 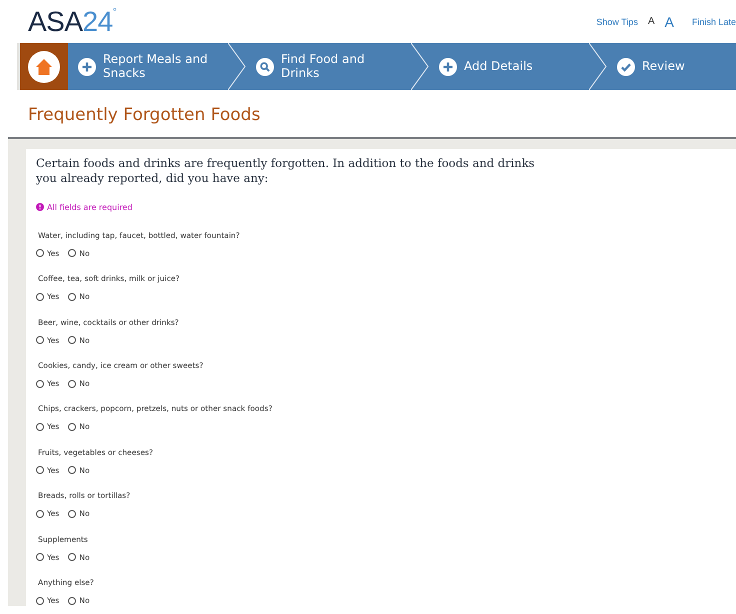 I want to click on step-tab: Review, so click(x=667, y=66).